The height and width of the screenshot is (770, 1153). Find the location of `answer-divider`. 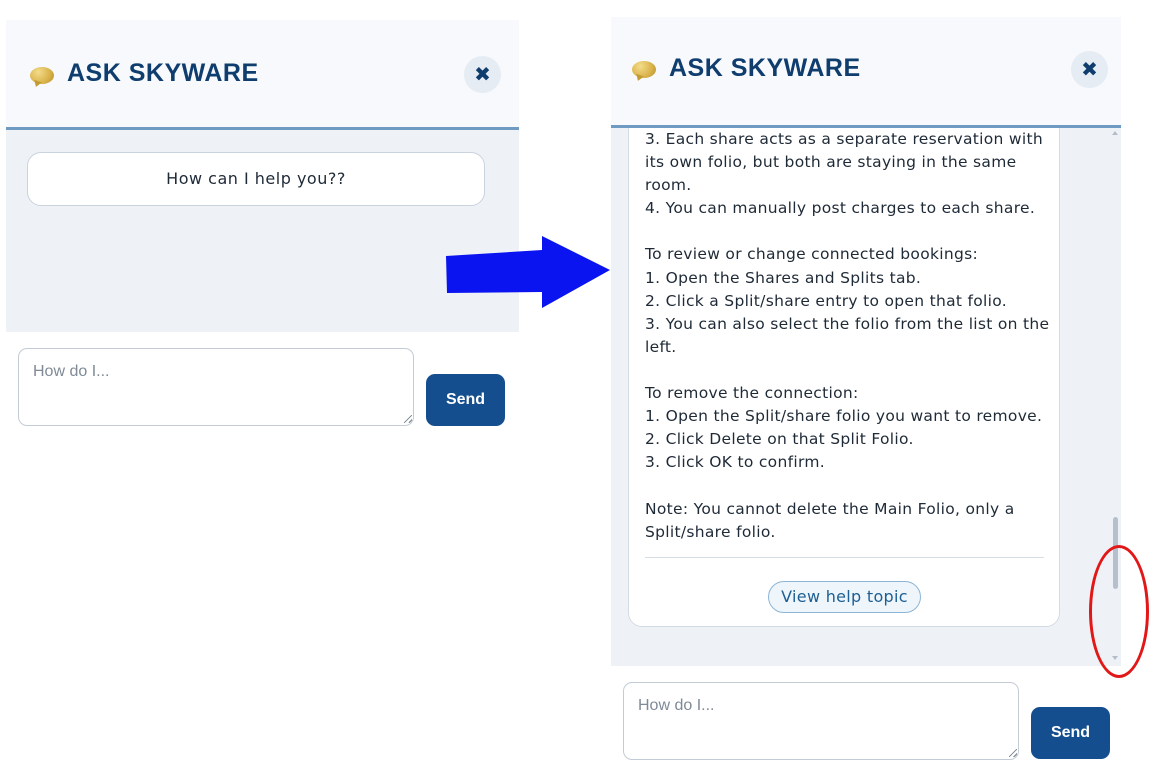

answer-divider is located at coordinates (844, 557).